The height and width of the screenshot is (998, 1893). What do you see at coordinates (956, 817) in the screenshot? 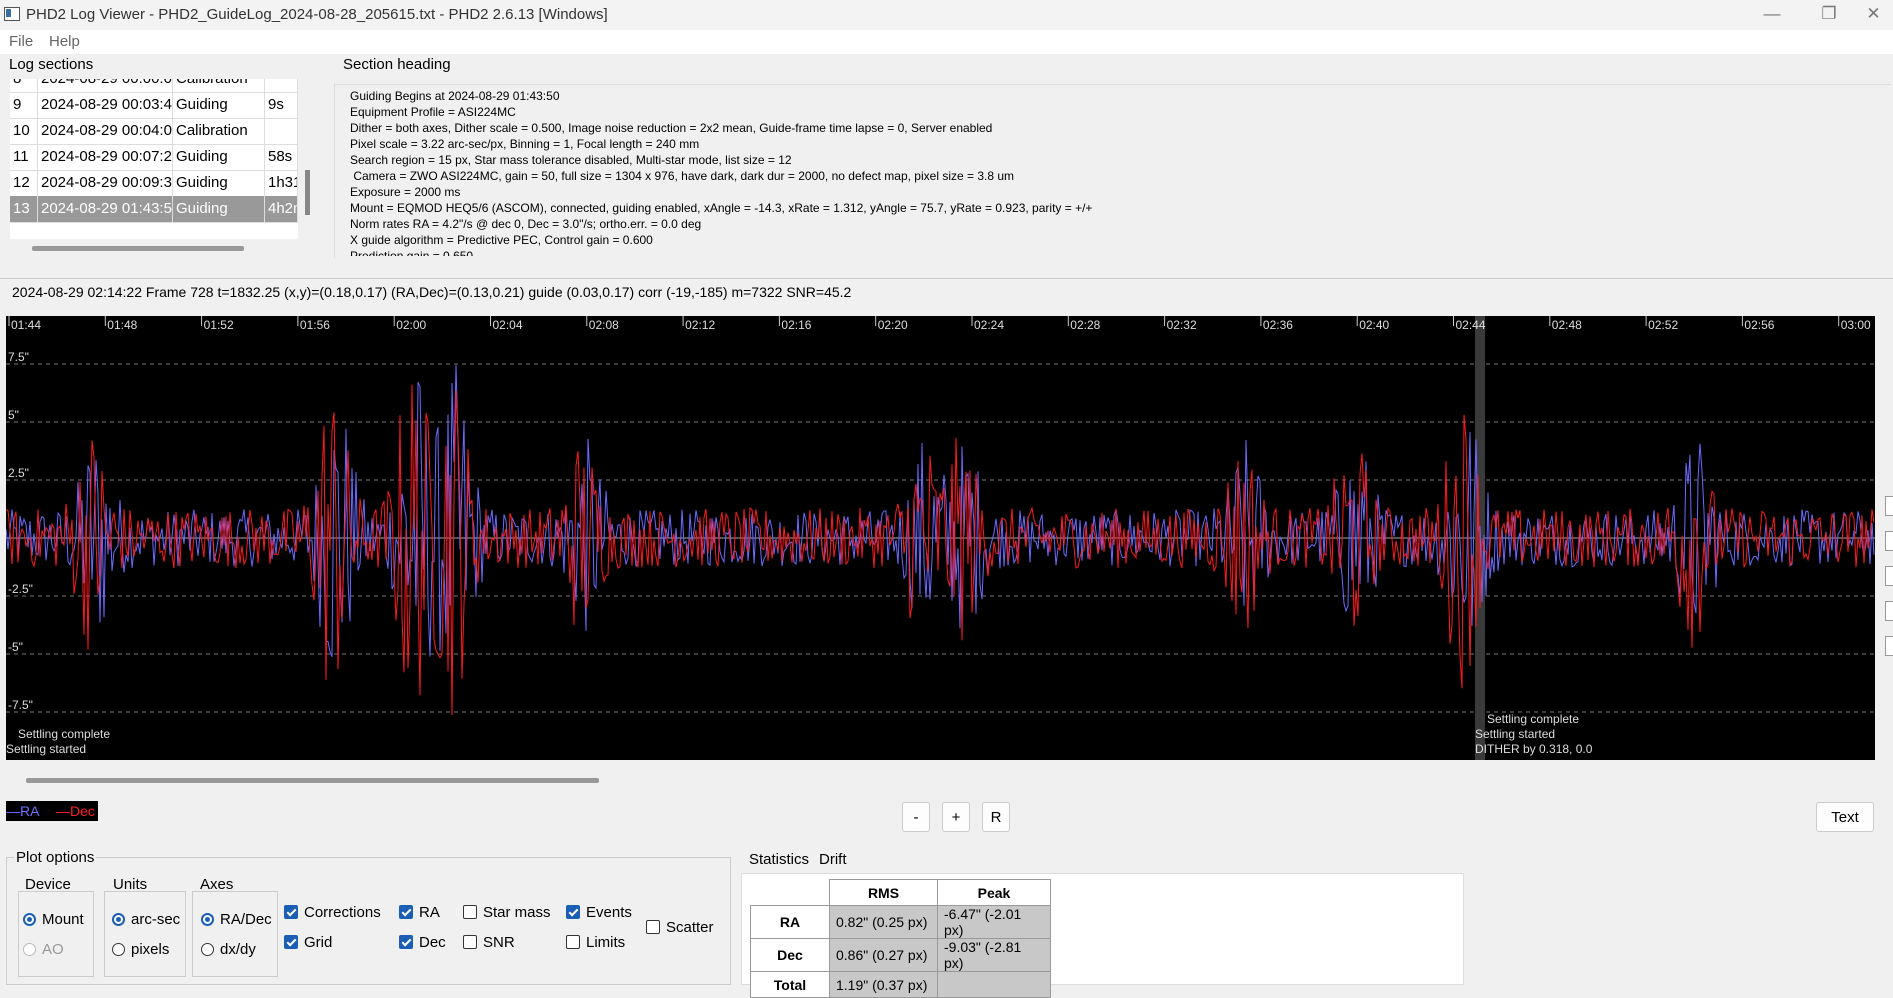
I see `zoom-in-button: +` at bounding box center [956, 817].